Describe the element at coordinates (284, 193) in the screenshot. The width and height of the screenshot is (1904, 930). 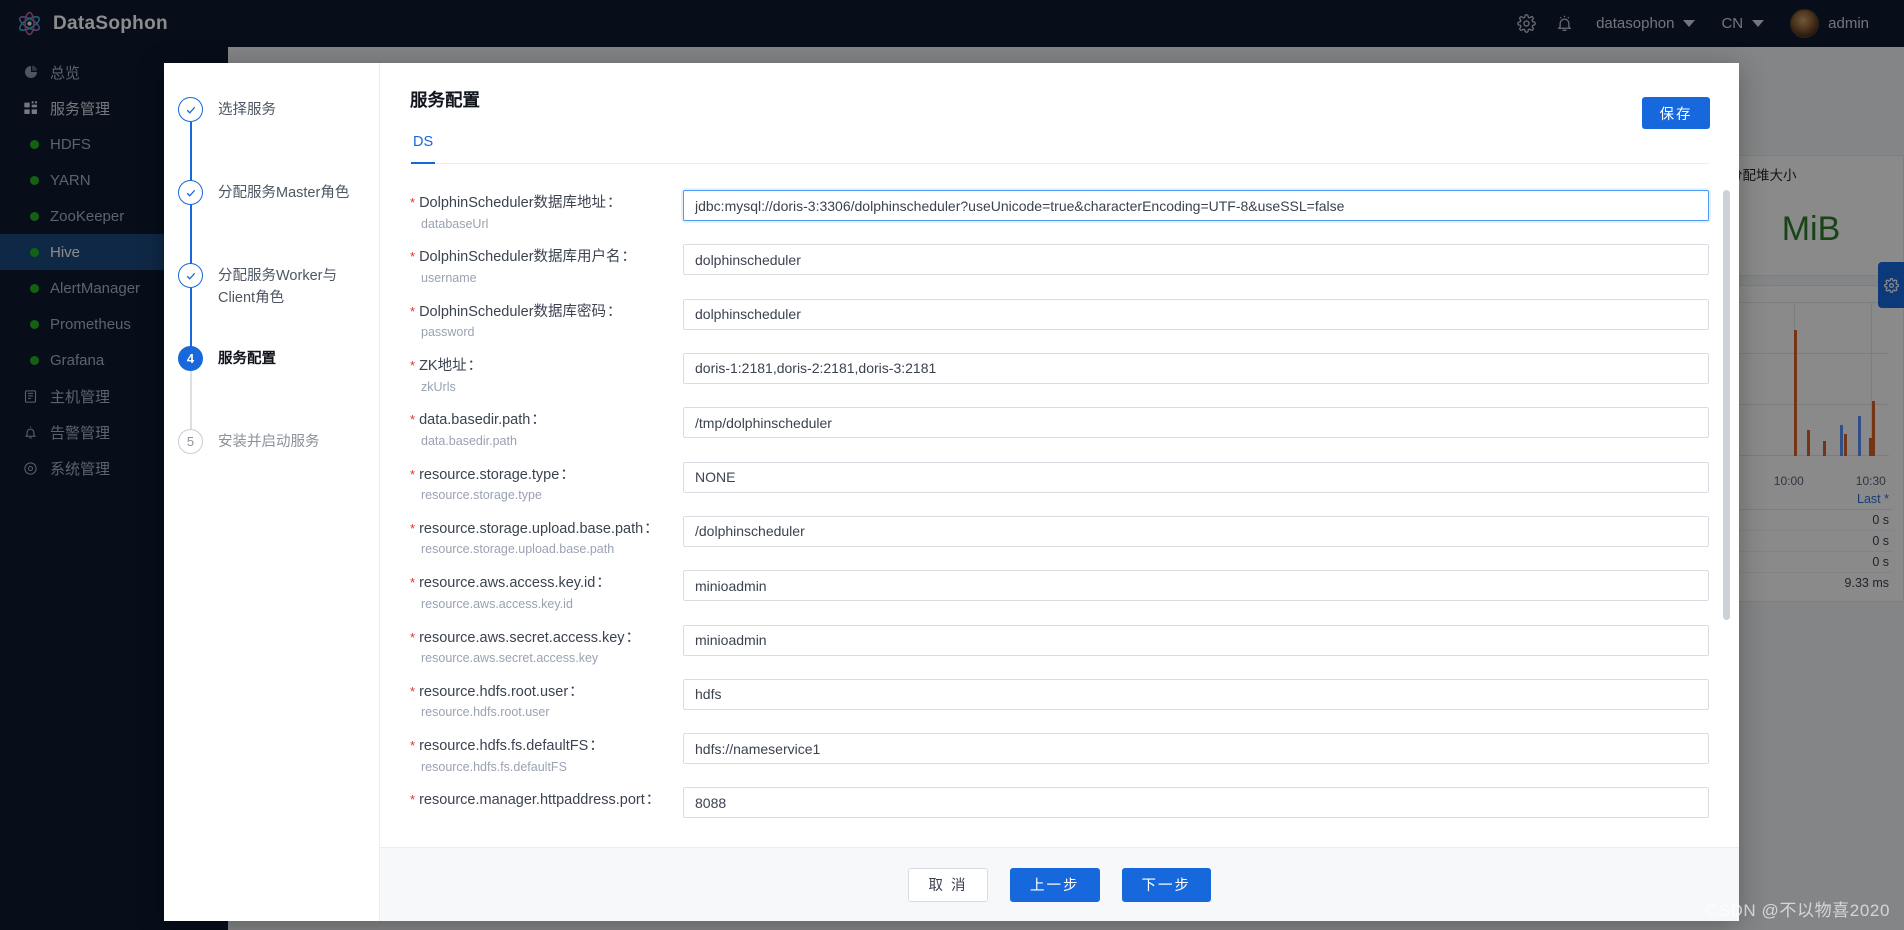
I see `step-label: 分配服务Master角色` at that location.